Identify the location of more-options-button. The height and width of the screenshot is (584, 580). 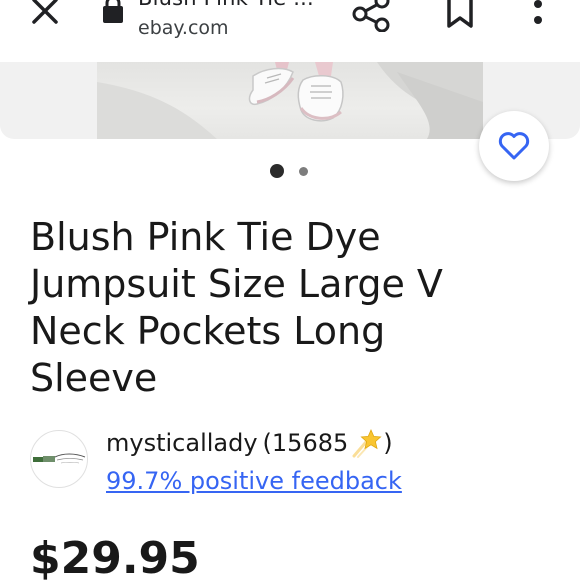
(538, 15).